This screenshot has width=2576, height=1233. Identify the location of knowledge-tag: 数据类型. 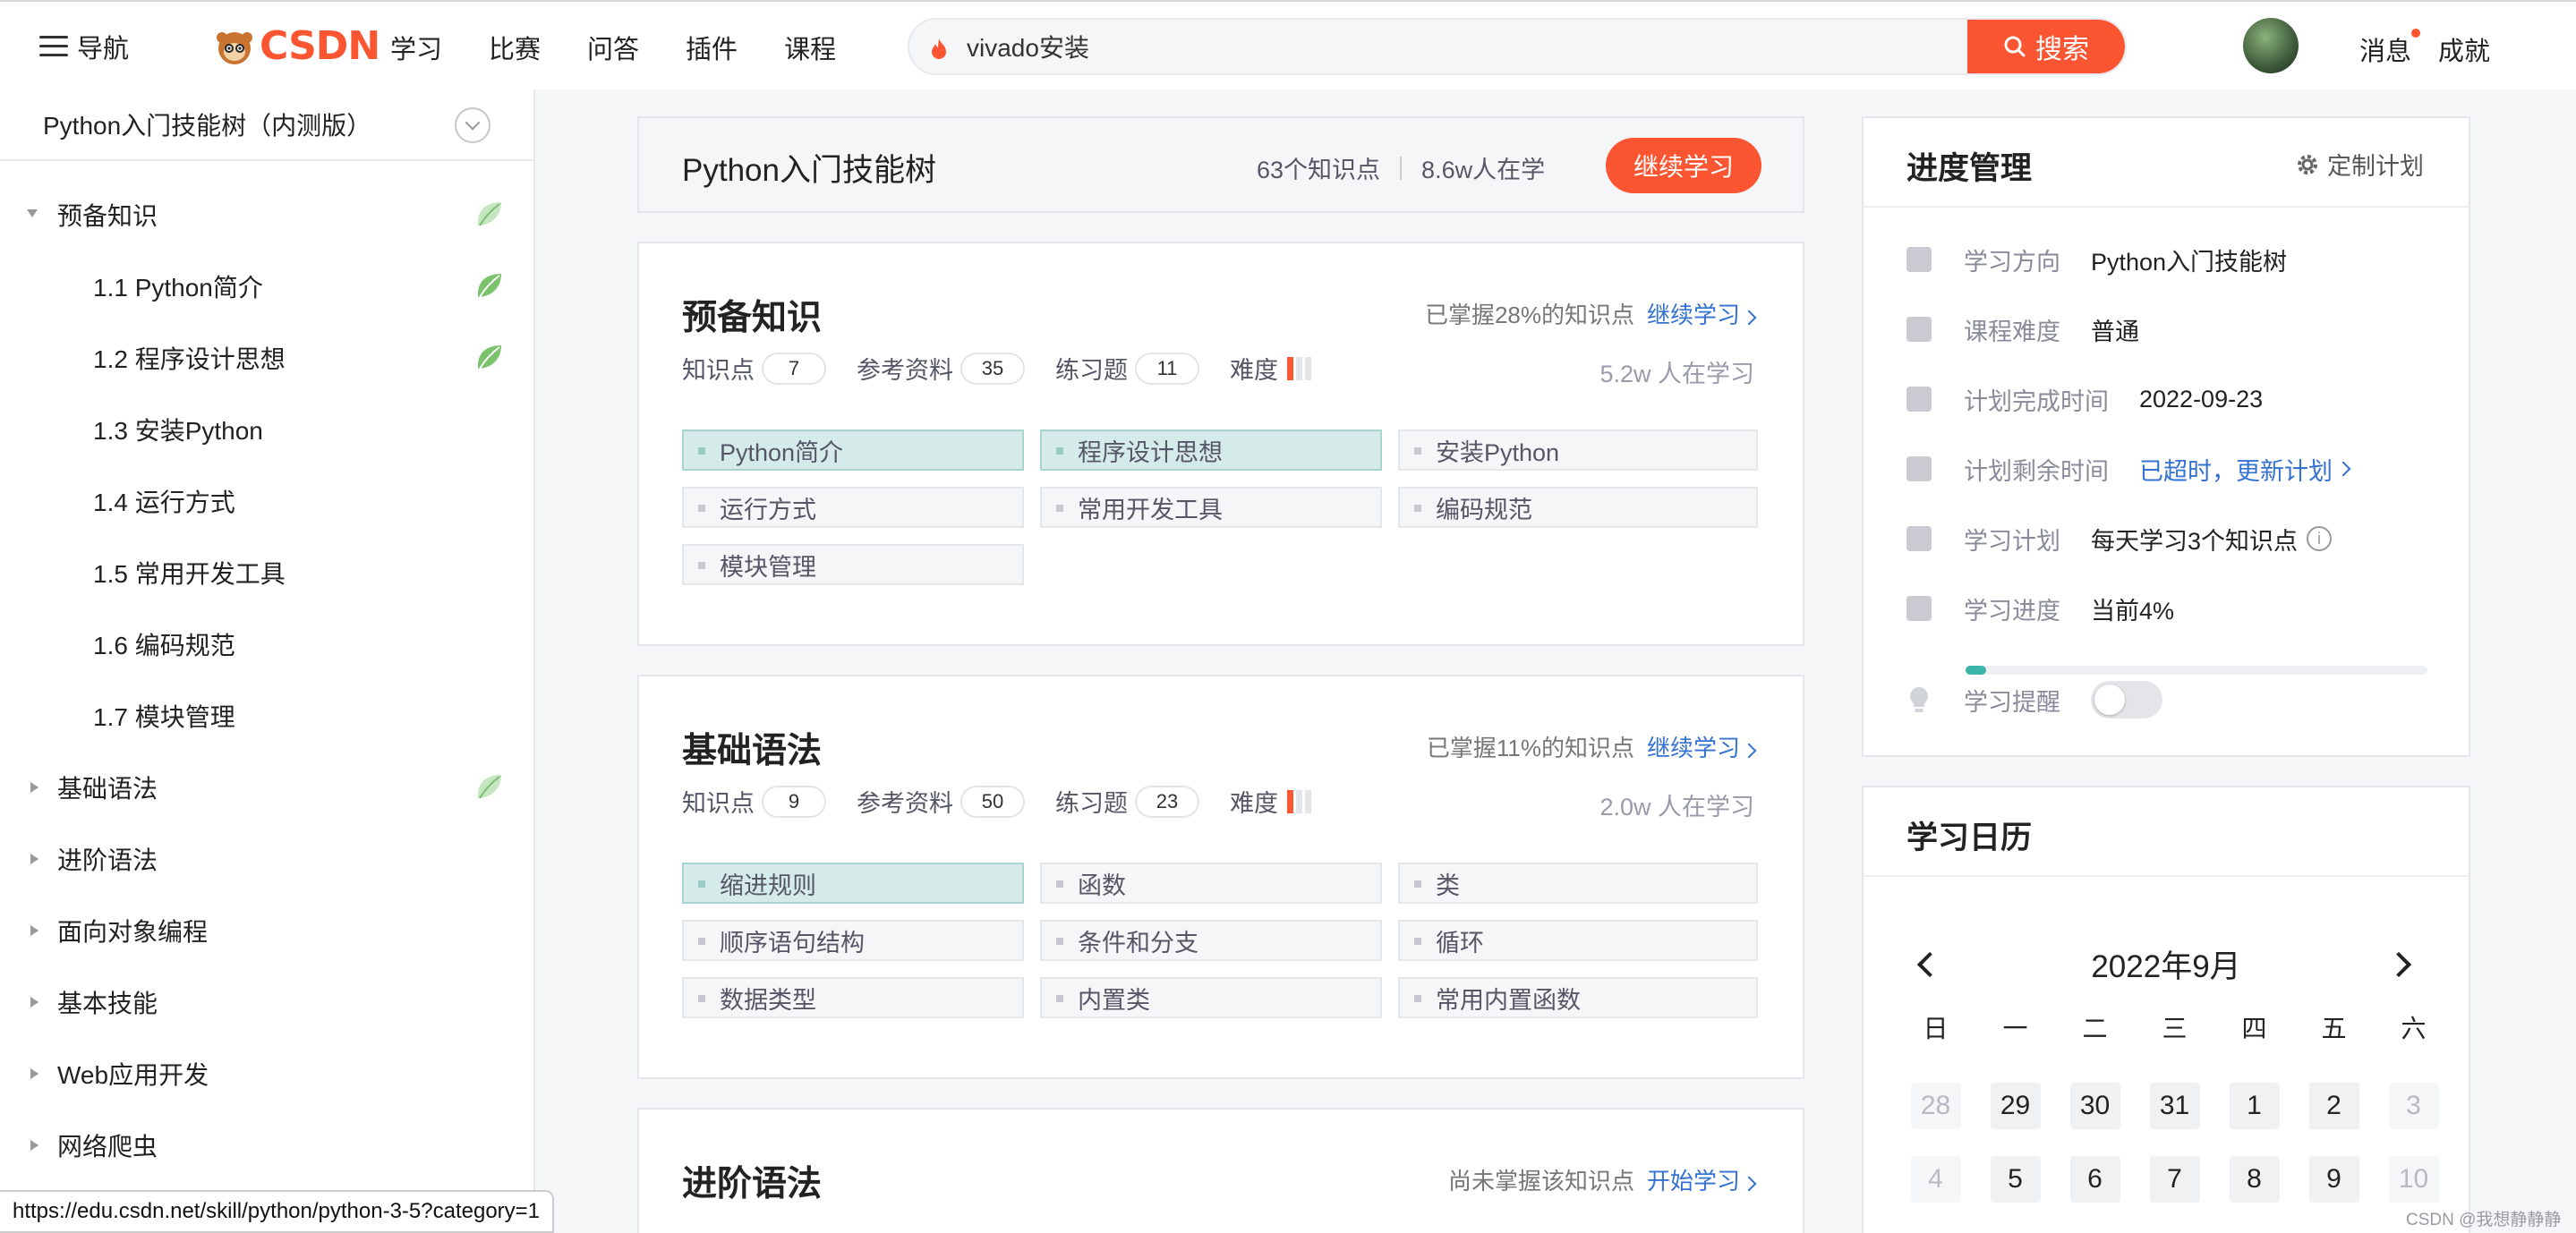
(853, 997).